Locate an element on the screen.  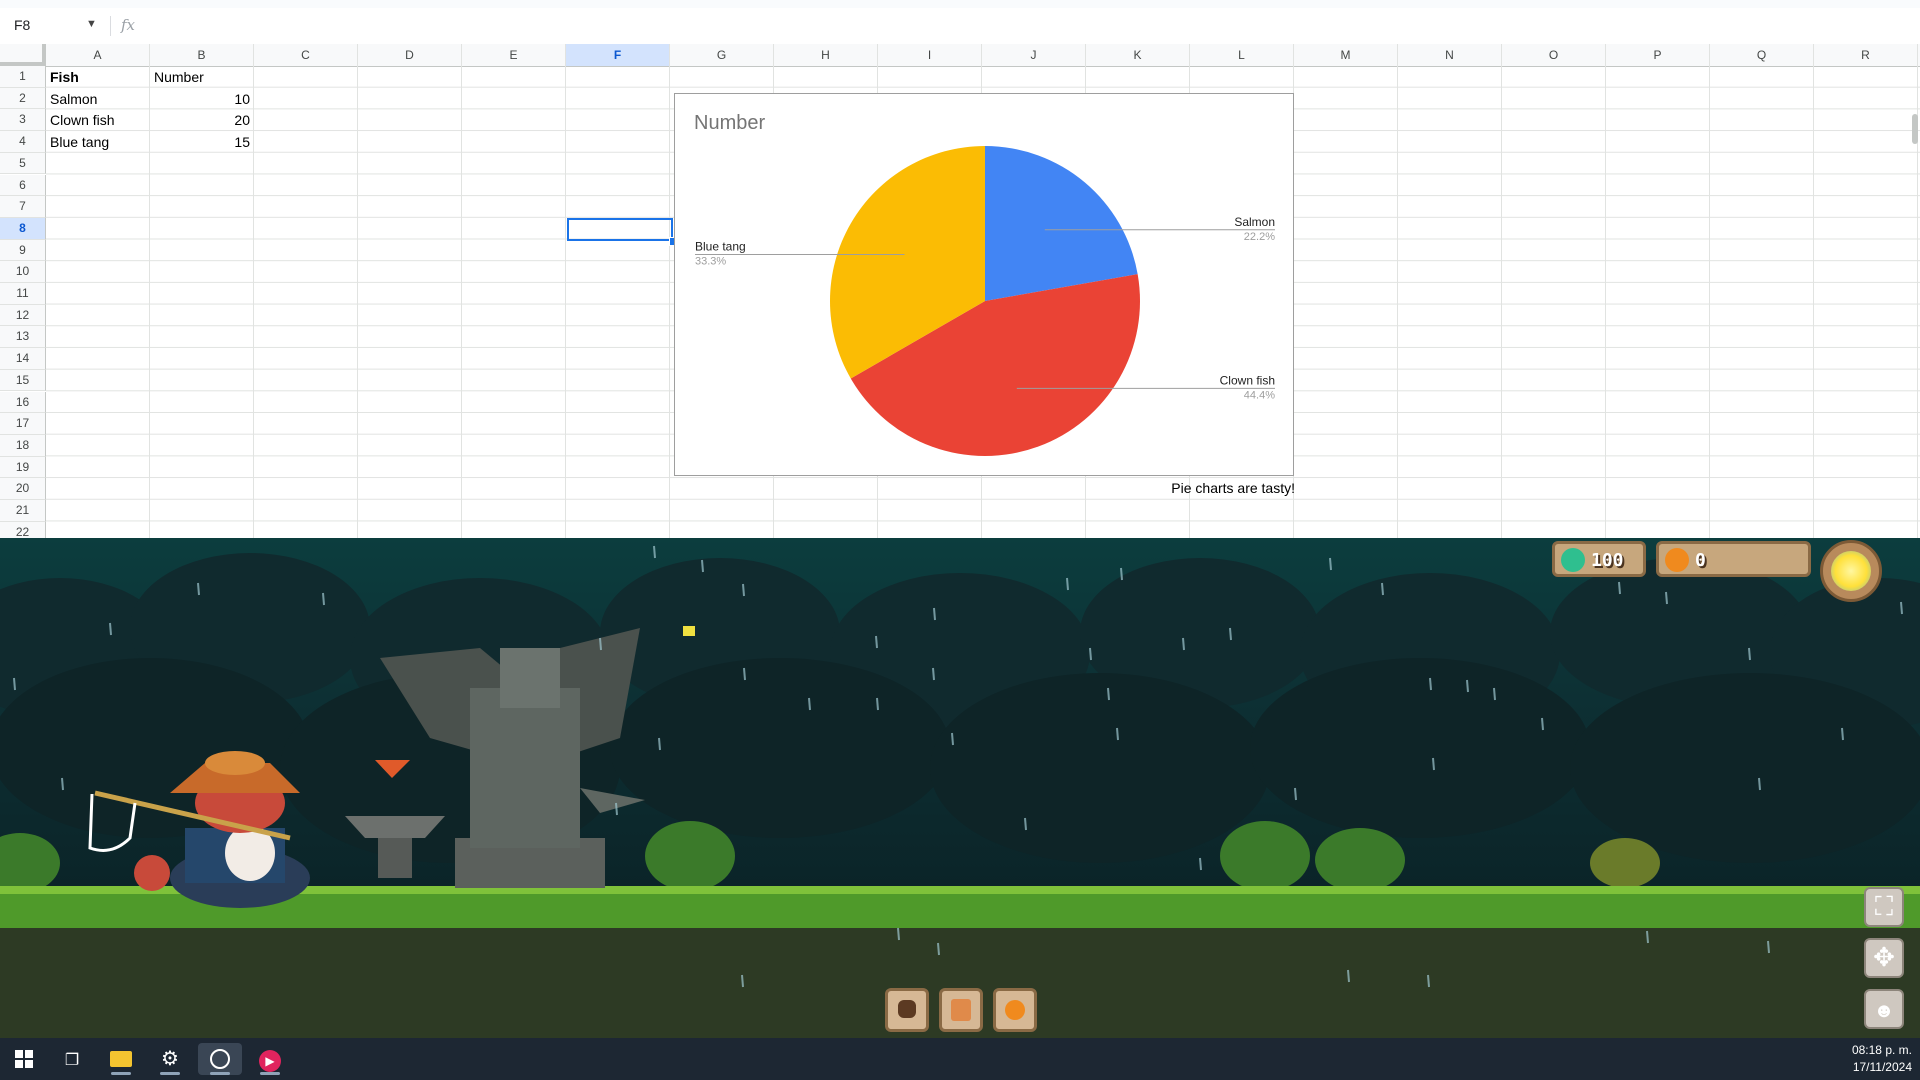
character-button: ☻ is located at coordinates (1884, 1009).